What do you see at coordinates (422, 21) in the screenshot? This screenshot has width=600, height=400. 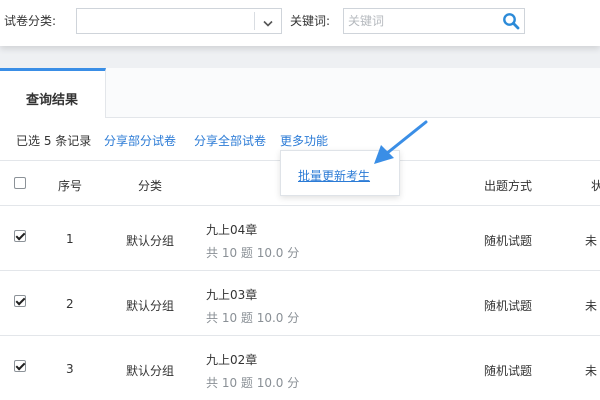 I see `keyword-input` at bounding box center [422, 21].